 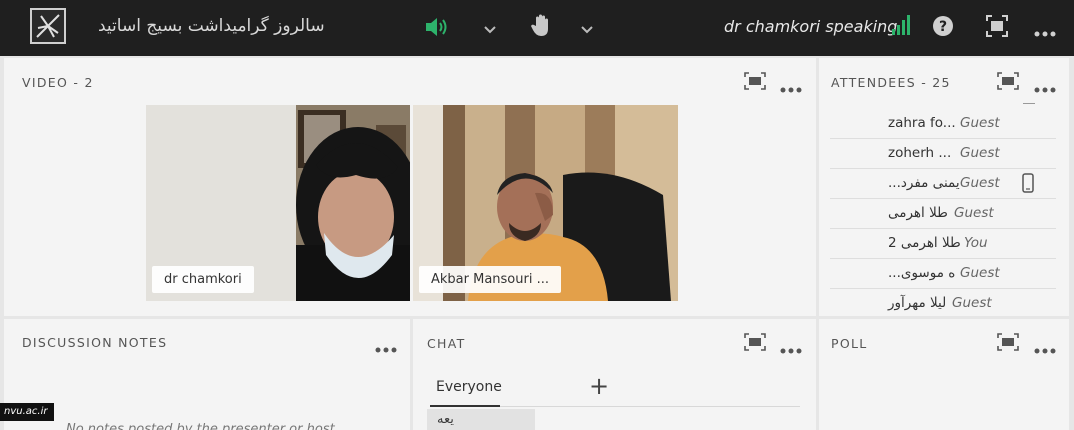 I want to click on attendee-role: You, so click(x=976, y=243).